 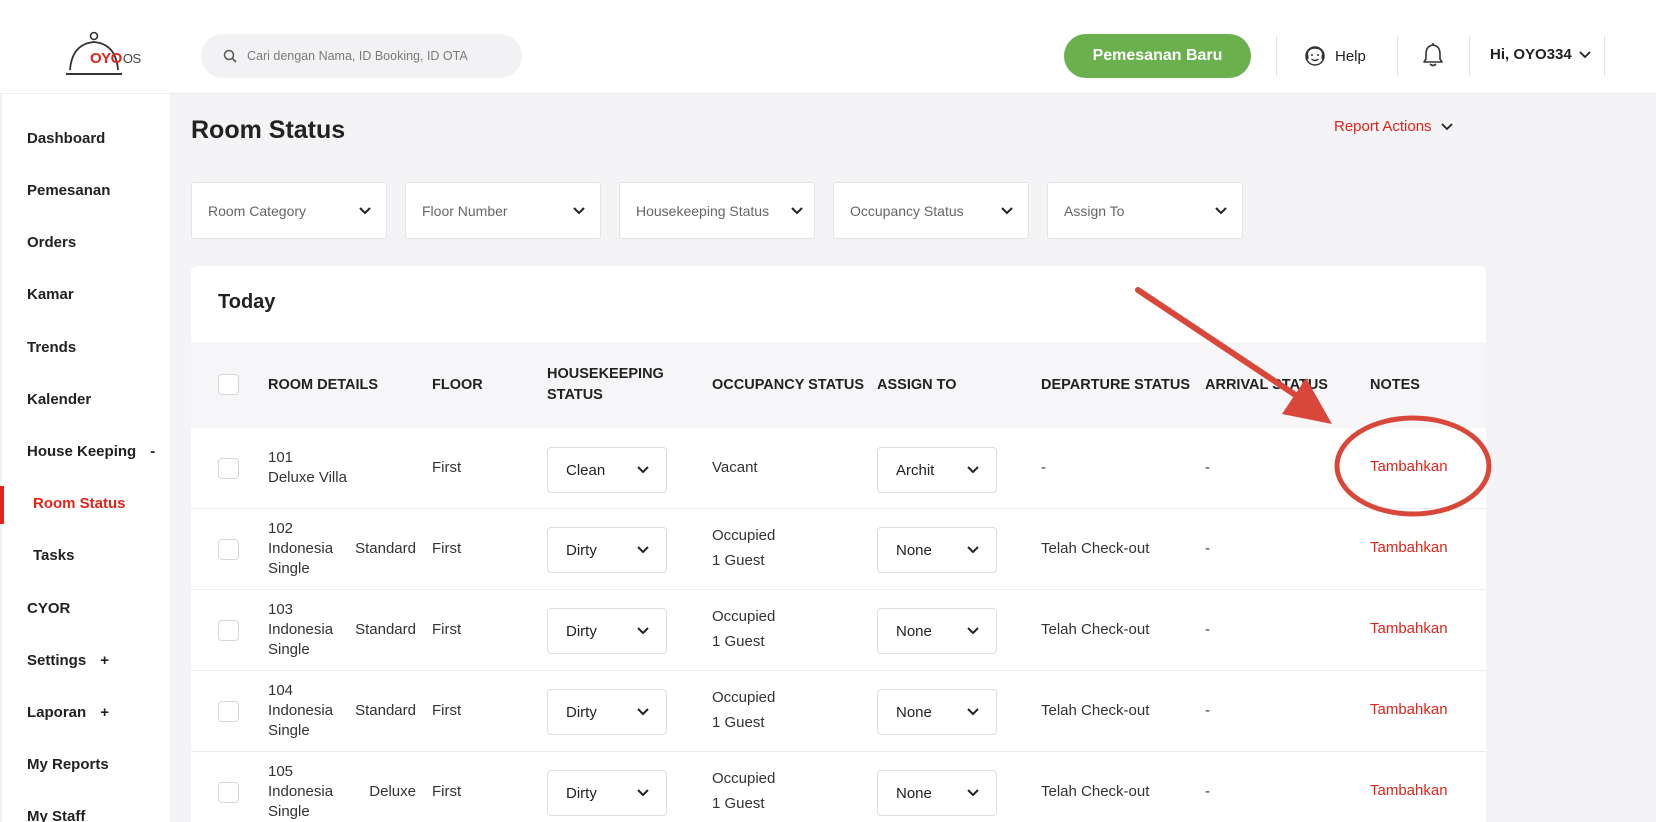 What do you see at coordinates (66, 138) in the screenshot?
I see `sidebar-item-dashboard: Dashboard` at bounding box center [66, 138].